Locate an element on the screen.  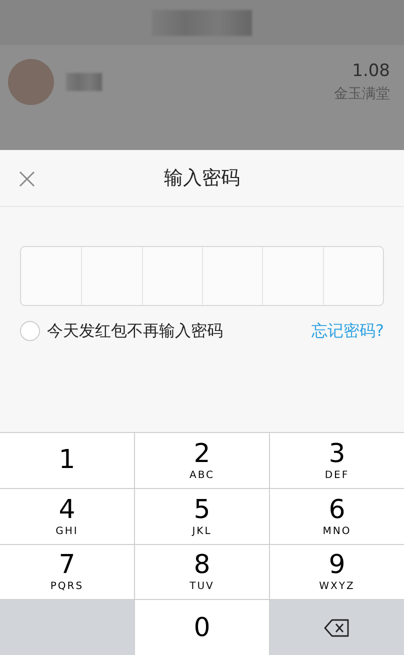
backspace-icon is located at coordinates (337, 627).